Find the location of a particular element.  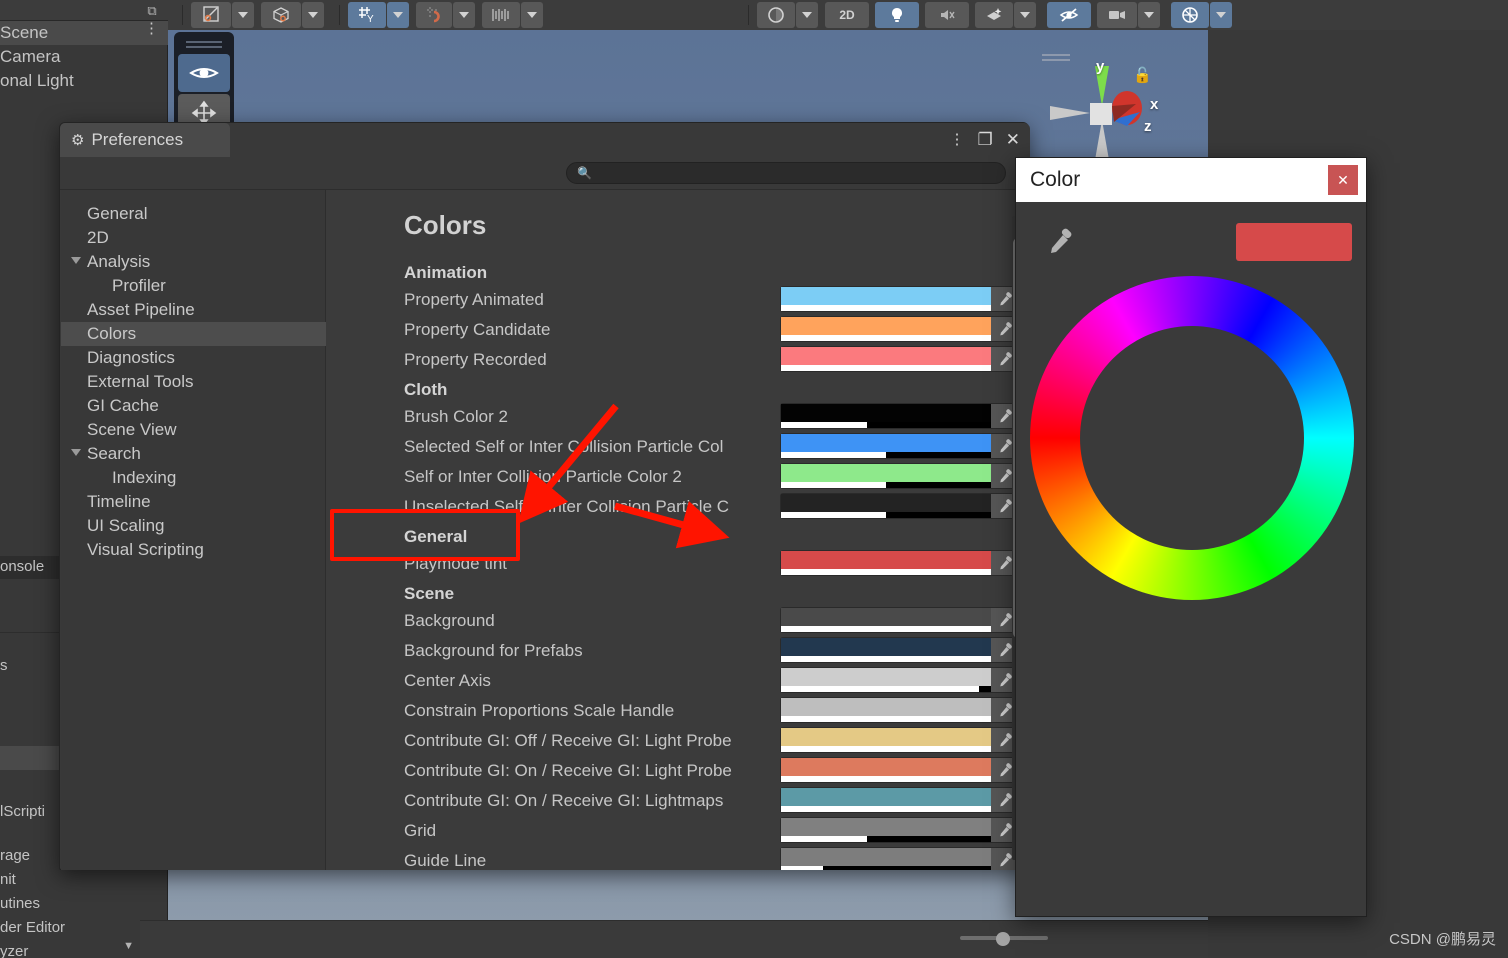

scene-shading-tool is located at coordinates (776, 15).